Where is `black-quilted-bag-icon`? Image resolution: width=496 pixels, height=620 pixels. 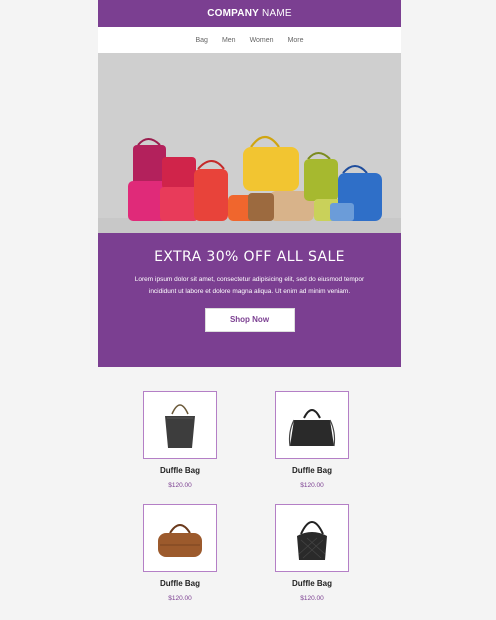 black-quilted-bag-icon is located at coordinates (312, 540).